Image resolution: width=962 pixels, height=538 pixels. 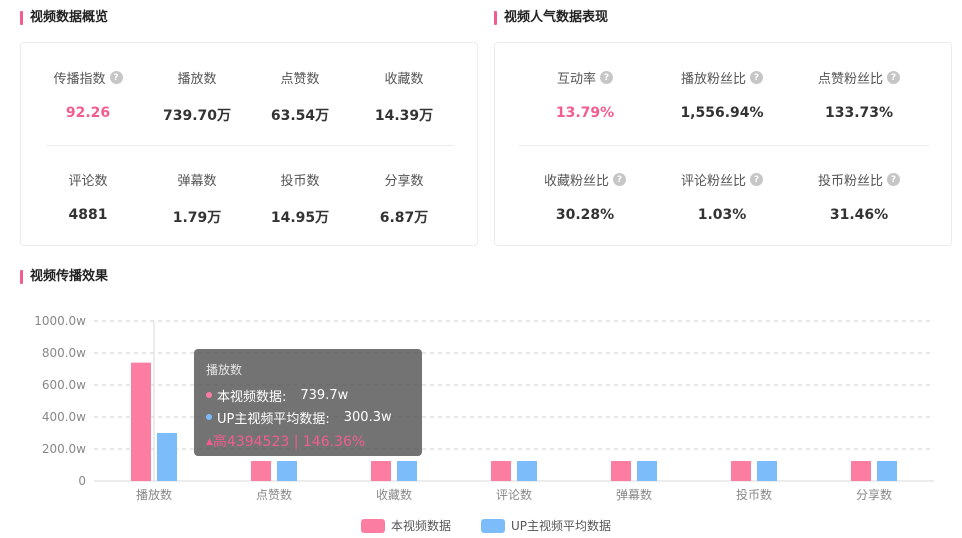 I want to click on tooltip-row-avg-name: UP主视频平均数据:, so click(x=273, y=419).